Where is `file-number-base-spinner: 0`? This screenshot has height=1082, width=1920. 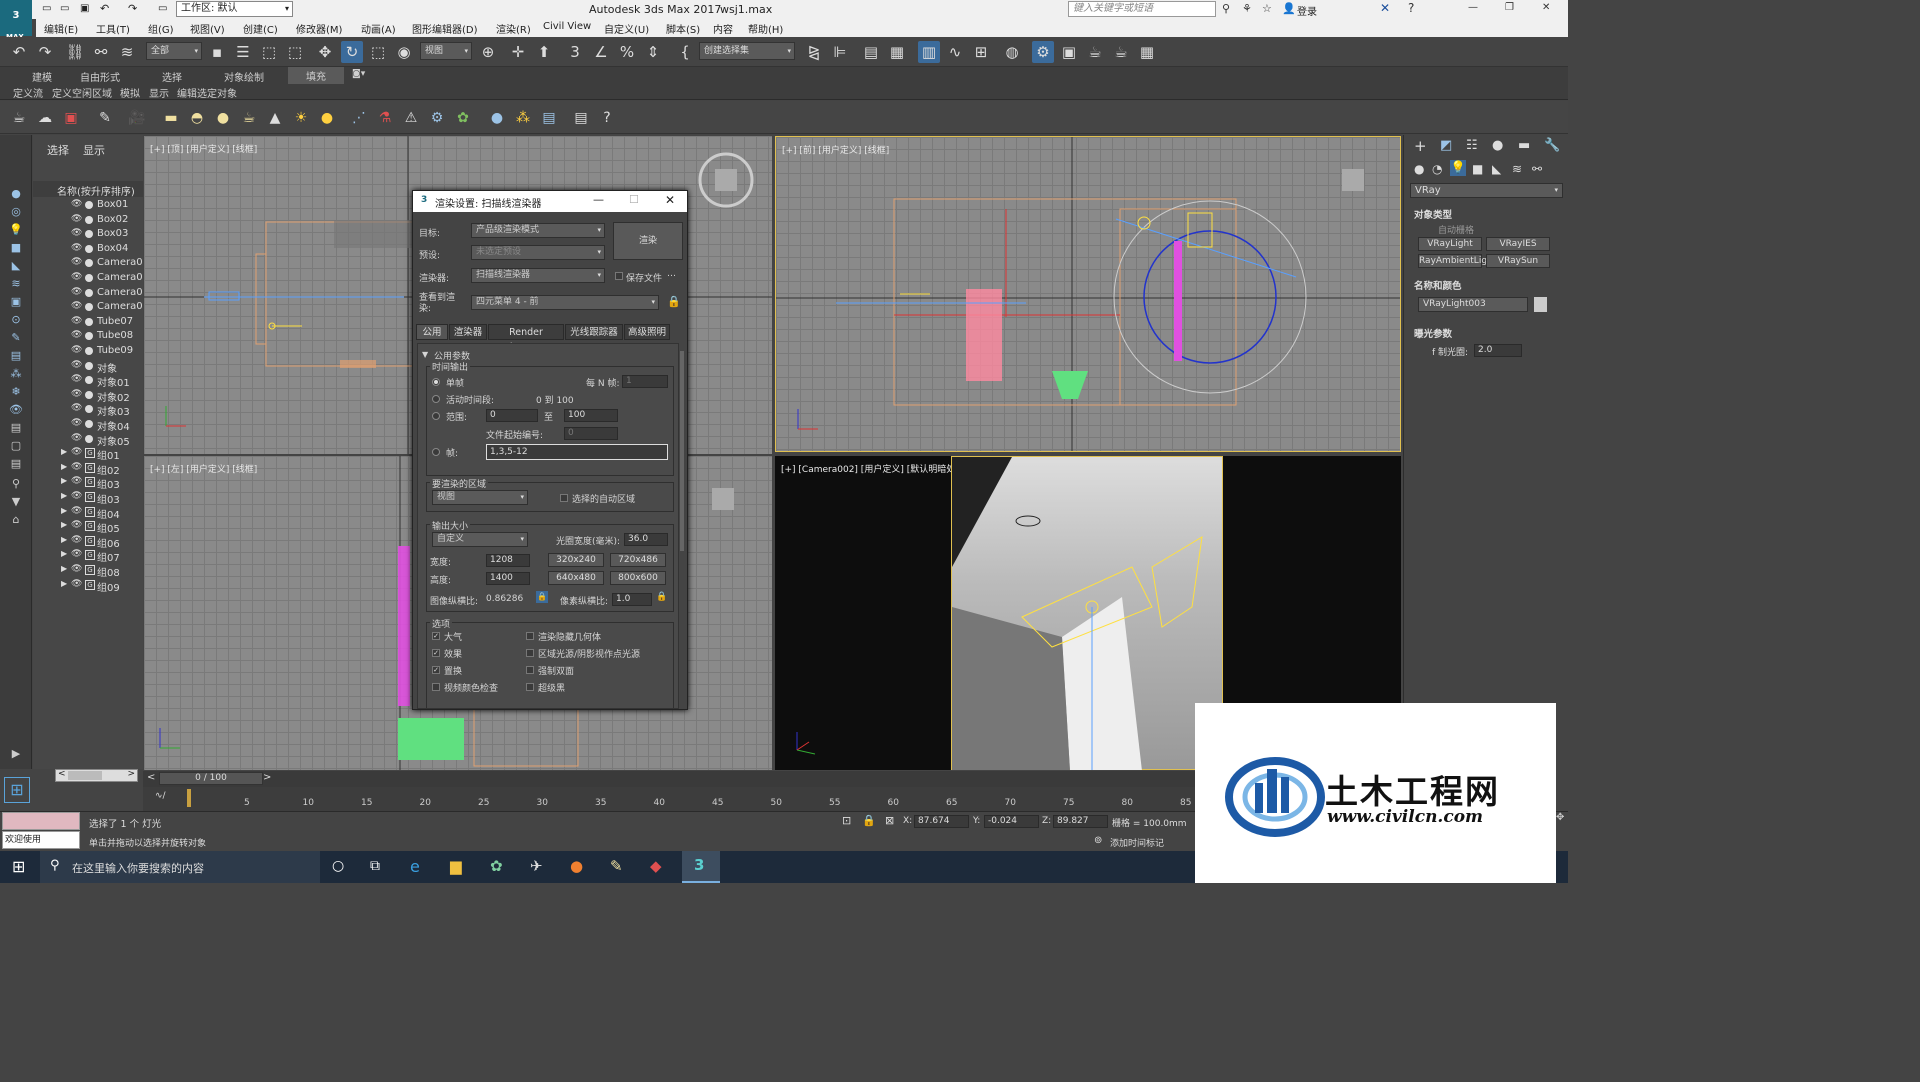
file-number-base-spinner: 0 is located at coordinates (591, 433).